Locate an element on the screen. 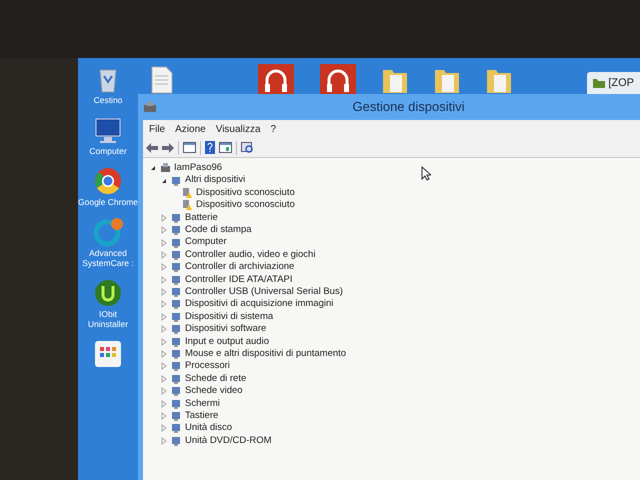 This screenshot has width=640, height=480. menu-item: Visualizza is located at coordinates (238, 129).